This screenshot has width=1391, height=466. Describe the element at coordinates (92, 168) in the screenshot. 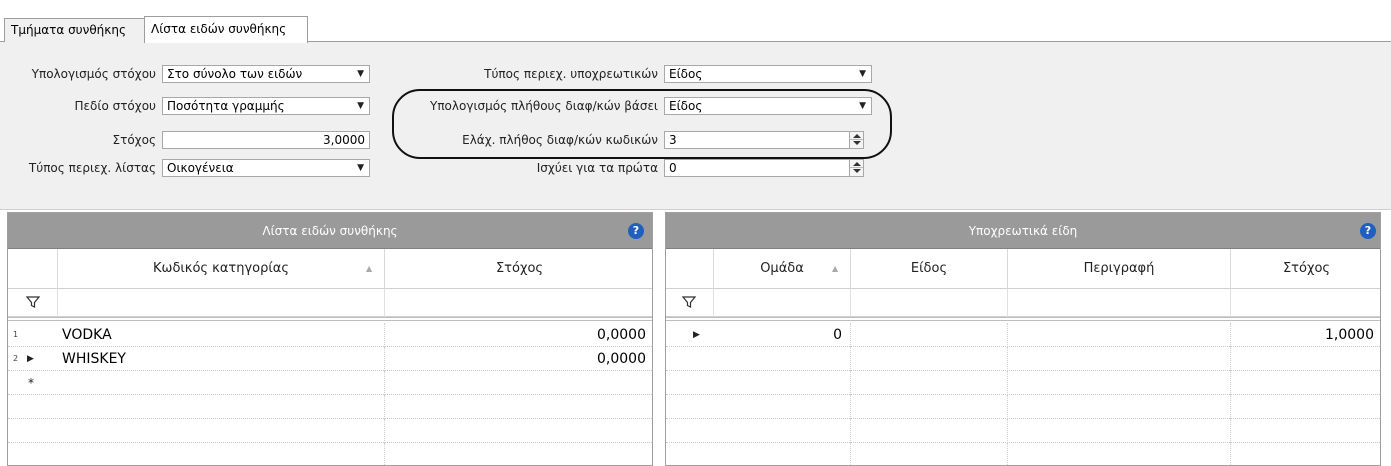

I see `list-content-type-label: Τύπος περιεχ. λίστας` at that location.